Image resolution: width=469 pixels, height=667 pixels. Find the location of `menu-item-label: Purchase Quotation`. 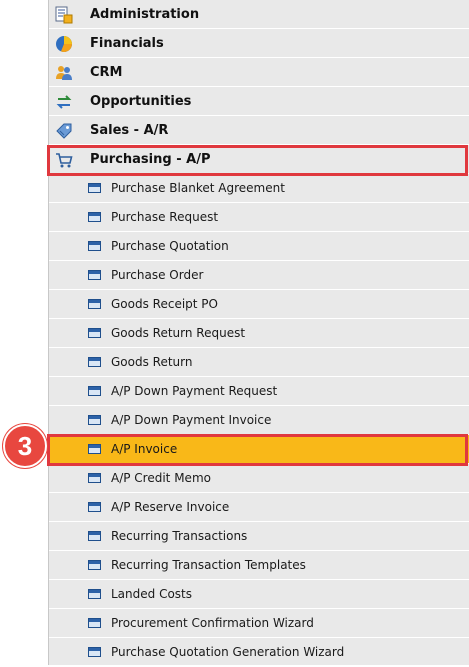

menu-item-label: Purchase Quotation is located at coordinates (170, 246).